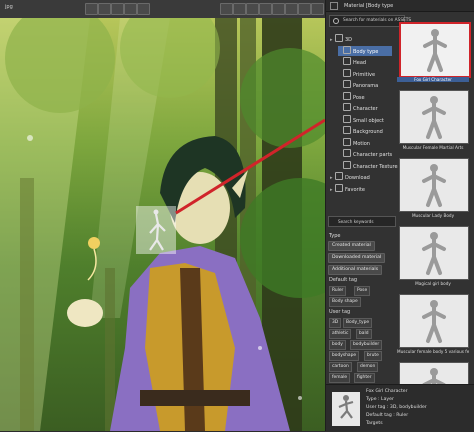 This screenshot has width=474, height=432. What do you see at coordinates (356, 221) in the screenshot?
I see `keyword-search-placeholder: Search keywords` at bounding box center [356, 221].